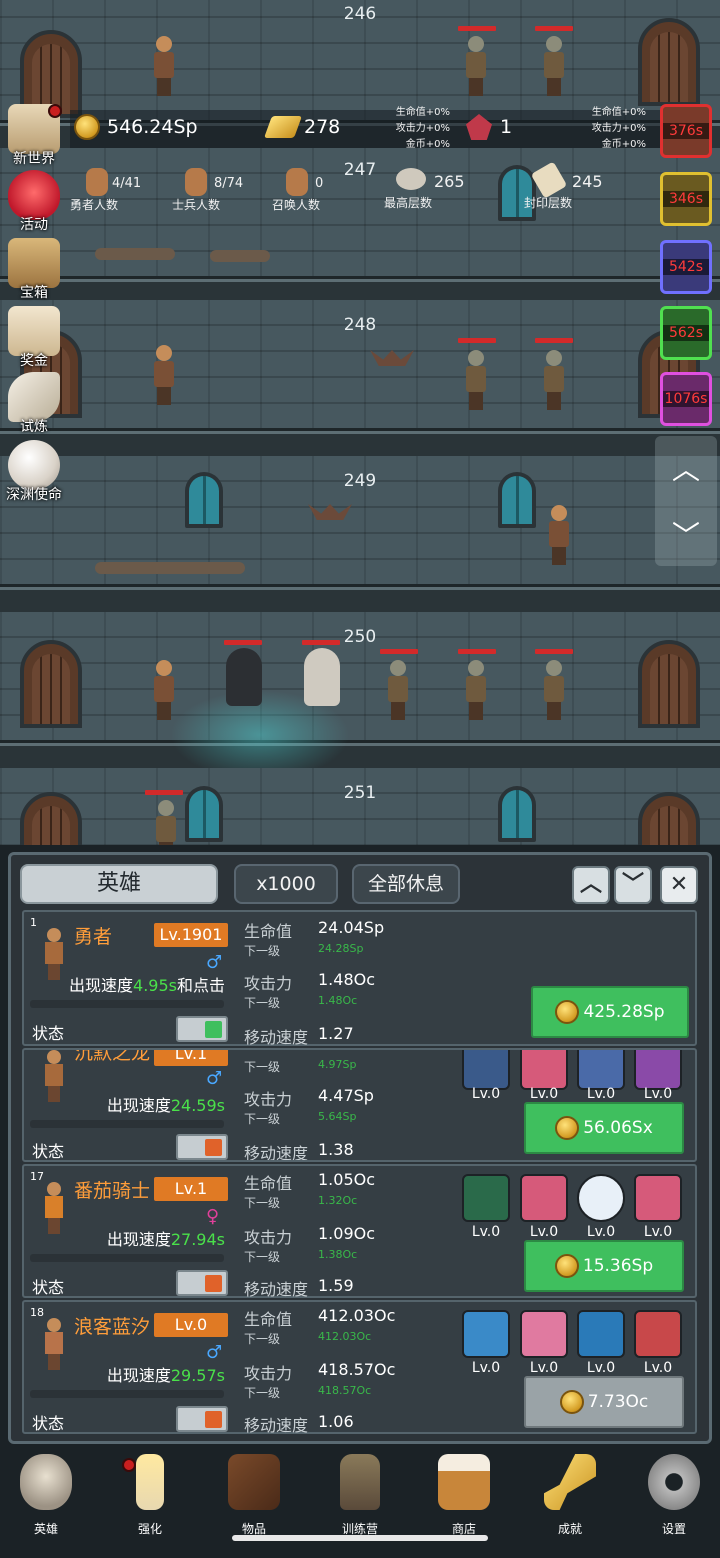  Describe the element at coordinates (406, 884) in the screenshot. I see `rest-all-button: 全部休息` at that location.